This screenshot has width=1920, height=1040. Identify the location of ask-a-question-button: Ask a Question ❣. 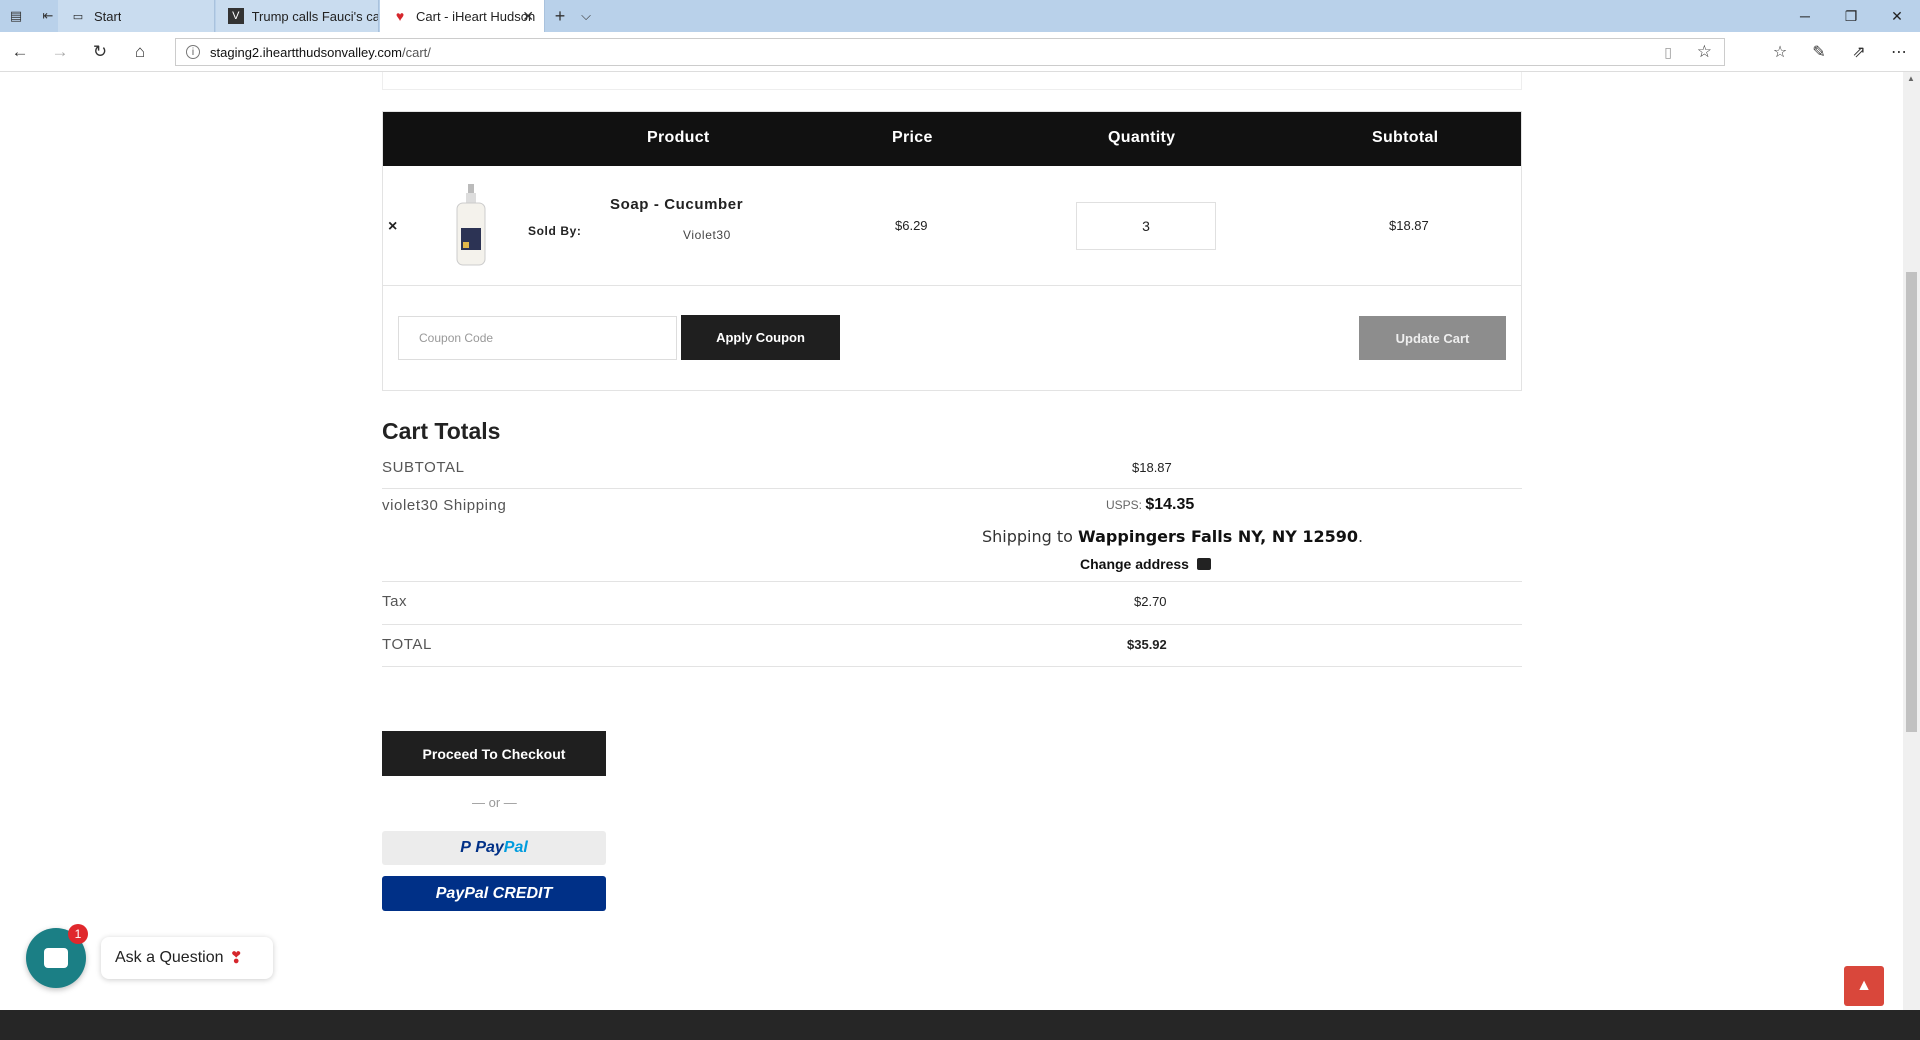
(187, 958).